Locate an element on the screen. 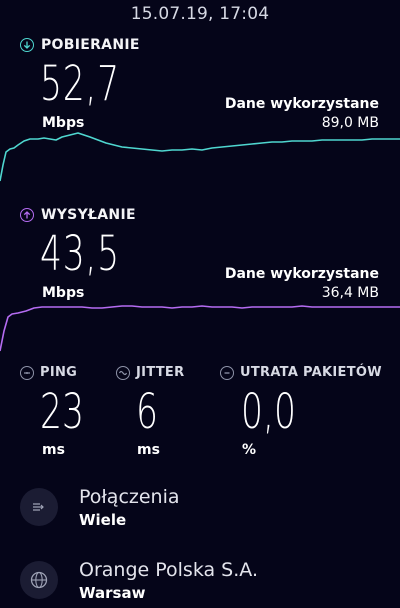 This screenshot has width=400, height=608. jitter-value: 6 is located at coordinates (147, 412).